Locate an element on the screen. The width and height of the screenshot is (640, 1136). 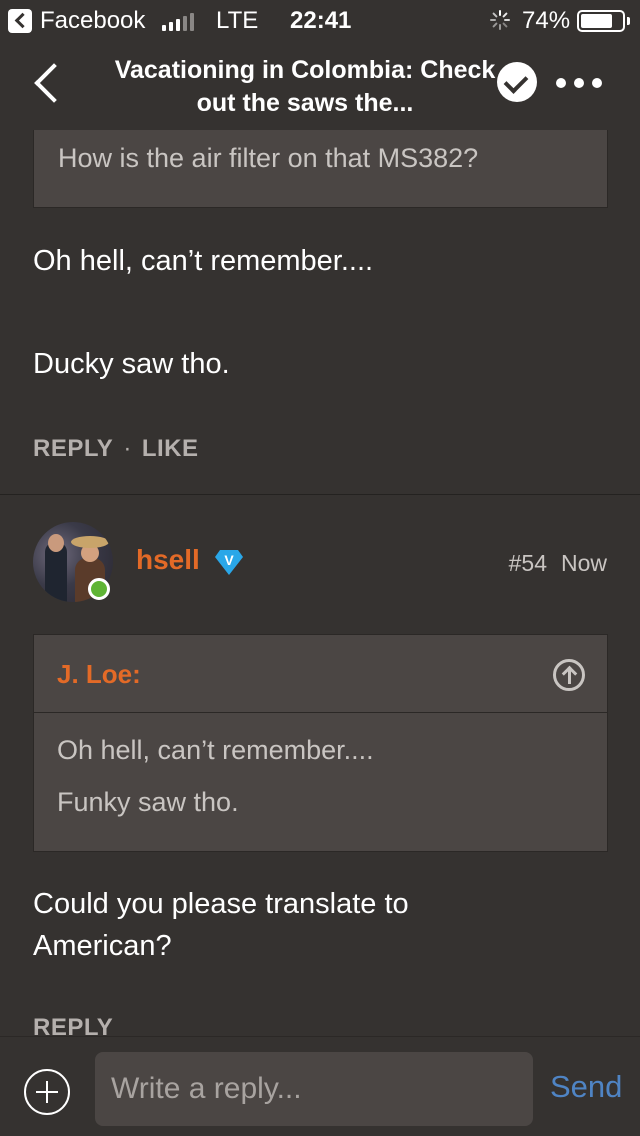
verified-diamond-icon: V is located at coordinates (229, 562).